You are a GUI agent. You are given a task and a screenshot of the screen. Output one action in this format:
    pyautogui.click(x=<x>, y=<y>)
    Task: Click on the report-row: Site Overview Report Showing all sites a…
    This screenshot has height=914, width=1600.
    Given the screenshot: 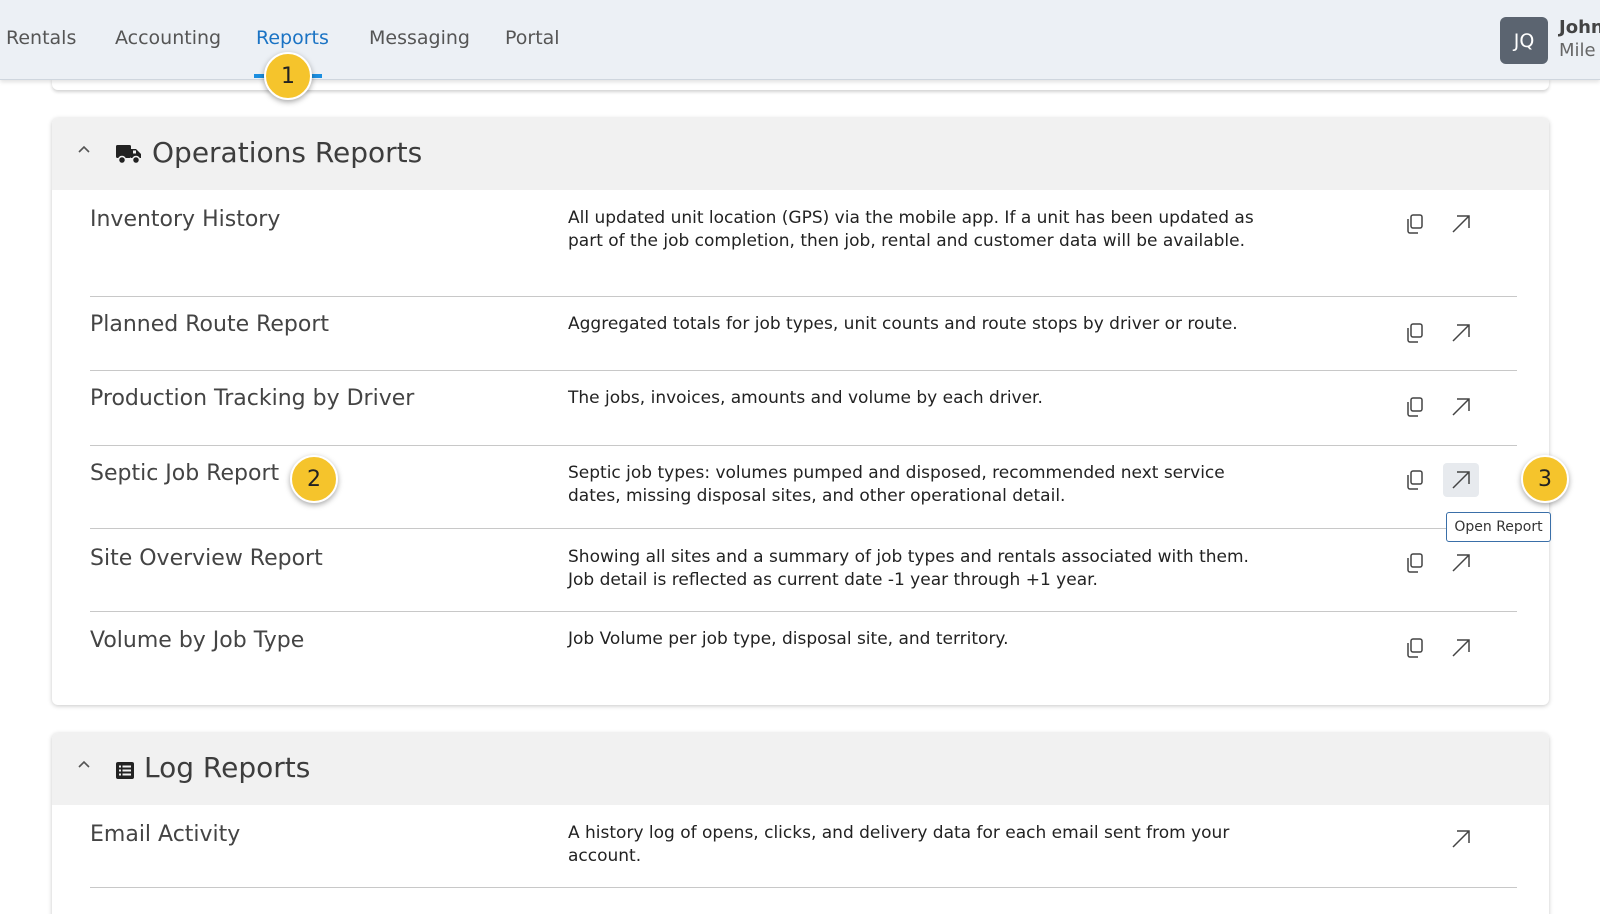 What is the action you would take?
    pyautogui.click(x=803, y=570)
    